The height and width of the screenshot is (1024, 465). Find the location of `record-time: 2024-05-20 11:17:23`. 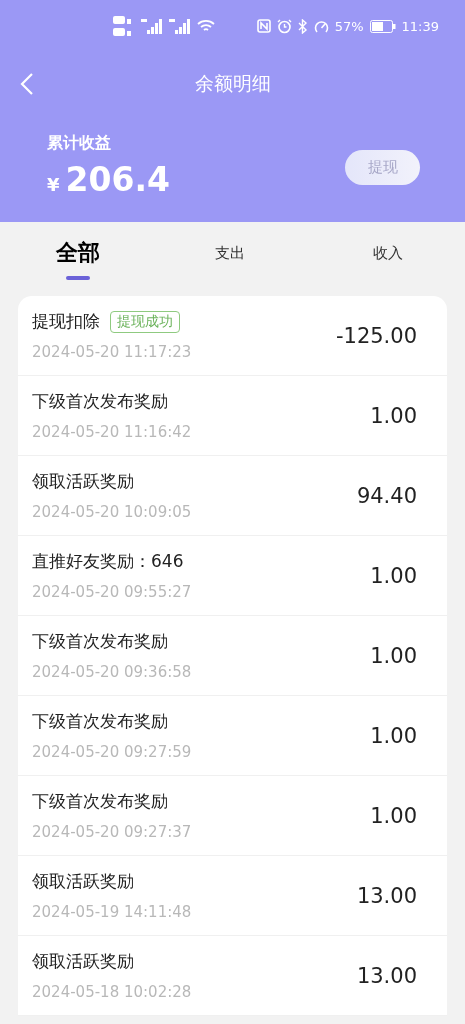

record-time: 2024-05-20 11:17:23 is located at coordinates (112, 352).